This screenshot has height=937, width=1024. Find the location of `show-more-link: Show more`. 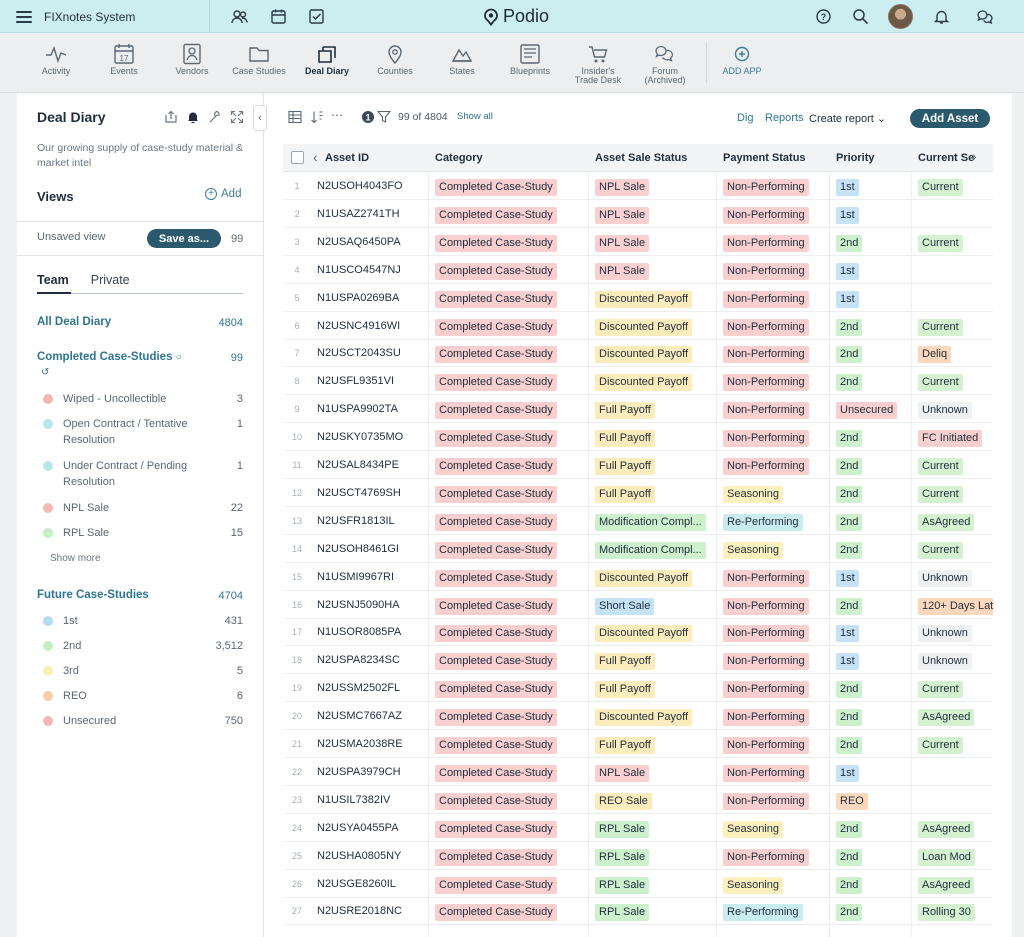

show-more-link: Show more is located at coordinates (75, 558).